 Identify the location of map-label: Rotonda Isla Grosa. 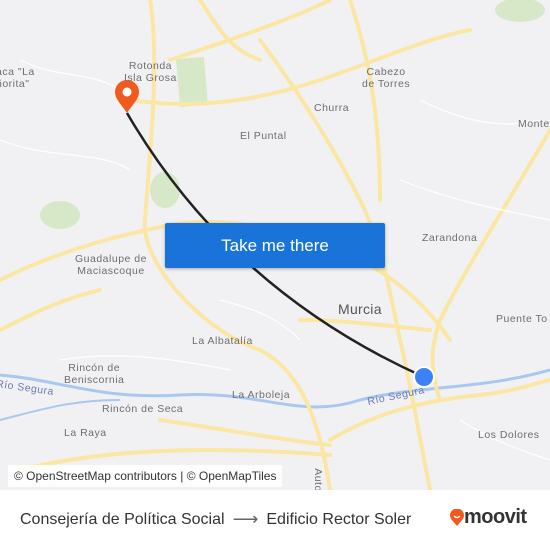
(150, 72).